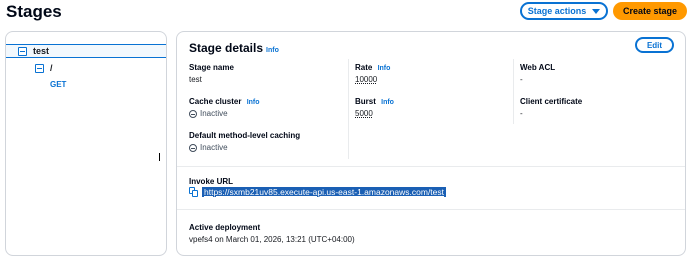 The height and width of the screenshot is (260, 690). I want to click on burst-info-link: Info, so click(387, 102).